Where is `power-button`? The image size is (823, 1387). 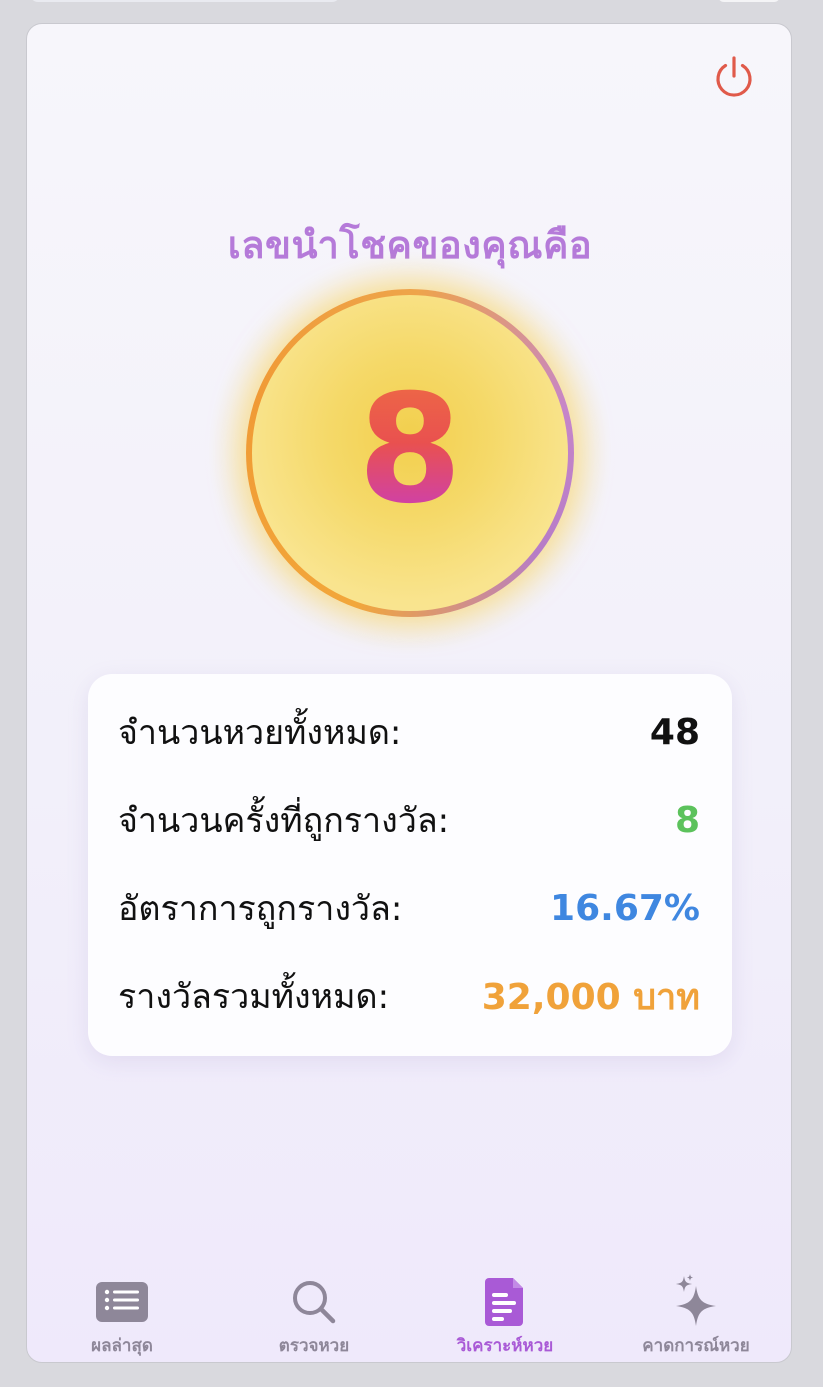 power-button is located at coordinates (734, 77).